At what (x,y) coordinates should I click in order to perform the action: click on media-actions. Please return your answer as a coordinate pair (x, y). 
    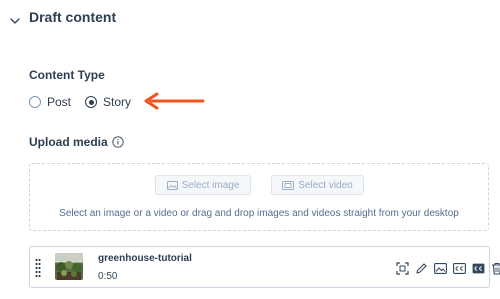
    Looking at the image, I should click on (447, 268).